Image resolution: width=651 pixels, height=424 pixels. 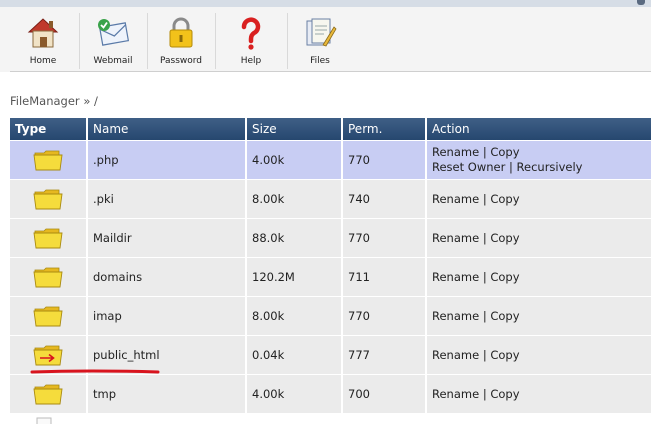 What do you see at coordinates (295, 129) in the screenshot?
I see `column-header-size: Size` at bounding box center [295, 129].